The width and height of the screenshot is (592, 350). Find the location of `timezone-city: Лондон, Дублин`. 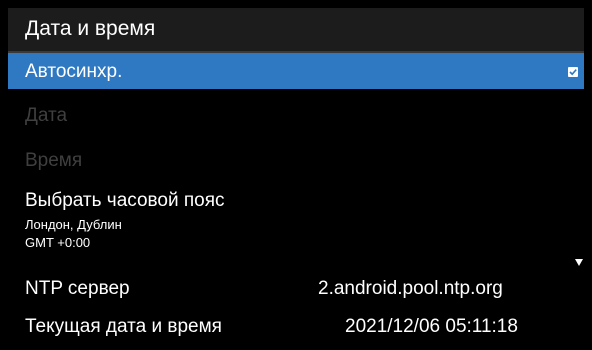

timezone-city: Лондон, Дублин is located at coordinates (73, 224).